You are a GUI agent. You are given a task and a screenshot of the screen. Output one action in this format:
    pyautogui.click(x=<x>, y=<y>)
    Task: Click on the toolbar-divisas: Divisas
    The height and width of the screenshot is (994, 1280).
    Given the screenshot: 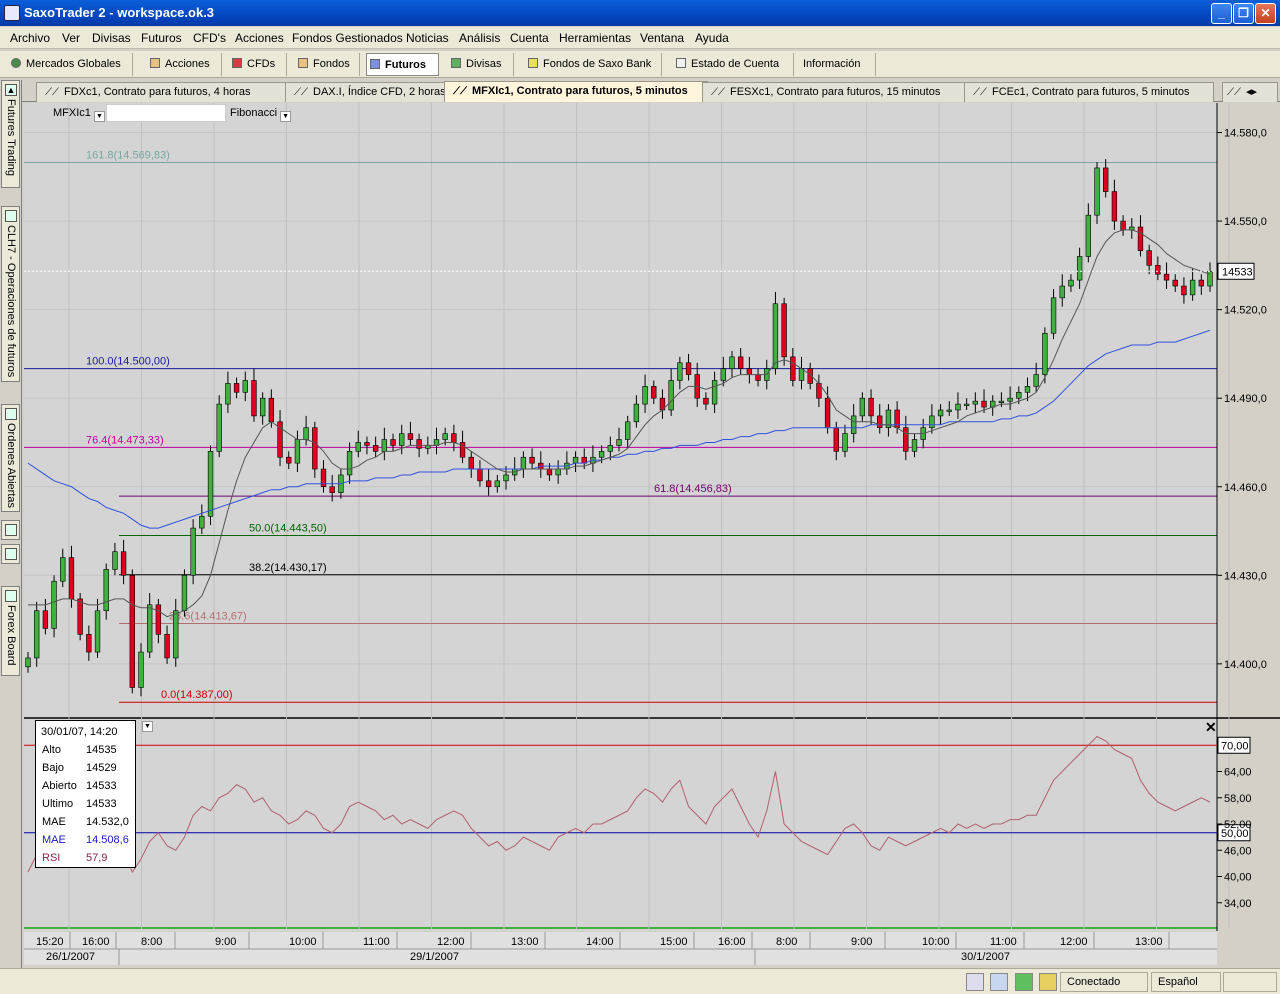 What is the action you would take?
    pyautogui.click(x=481, y=64)
    